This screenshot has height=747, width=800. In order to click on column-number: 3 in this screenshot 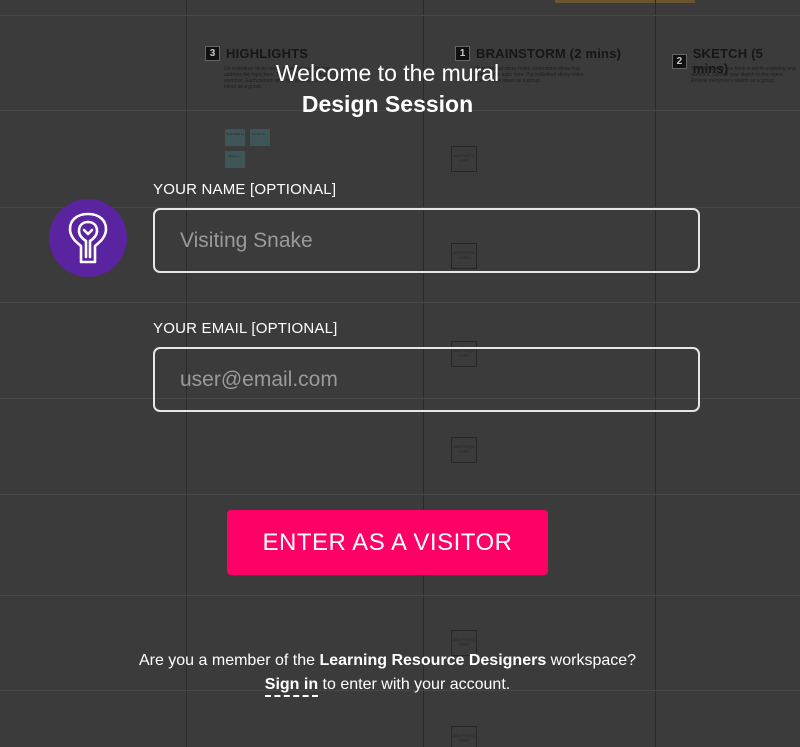, I will do `click(212, 53)`.